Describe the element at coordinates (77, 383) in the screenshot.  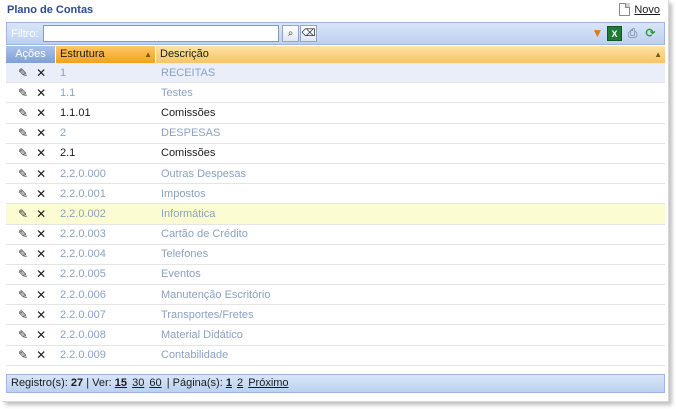
I see `registros-count: 27` at that location.